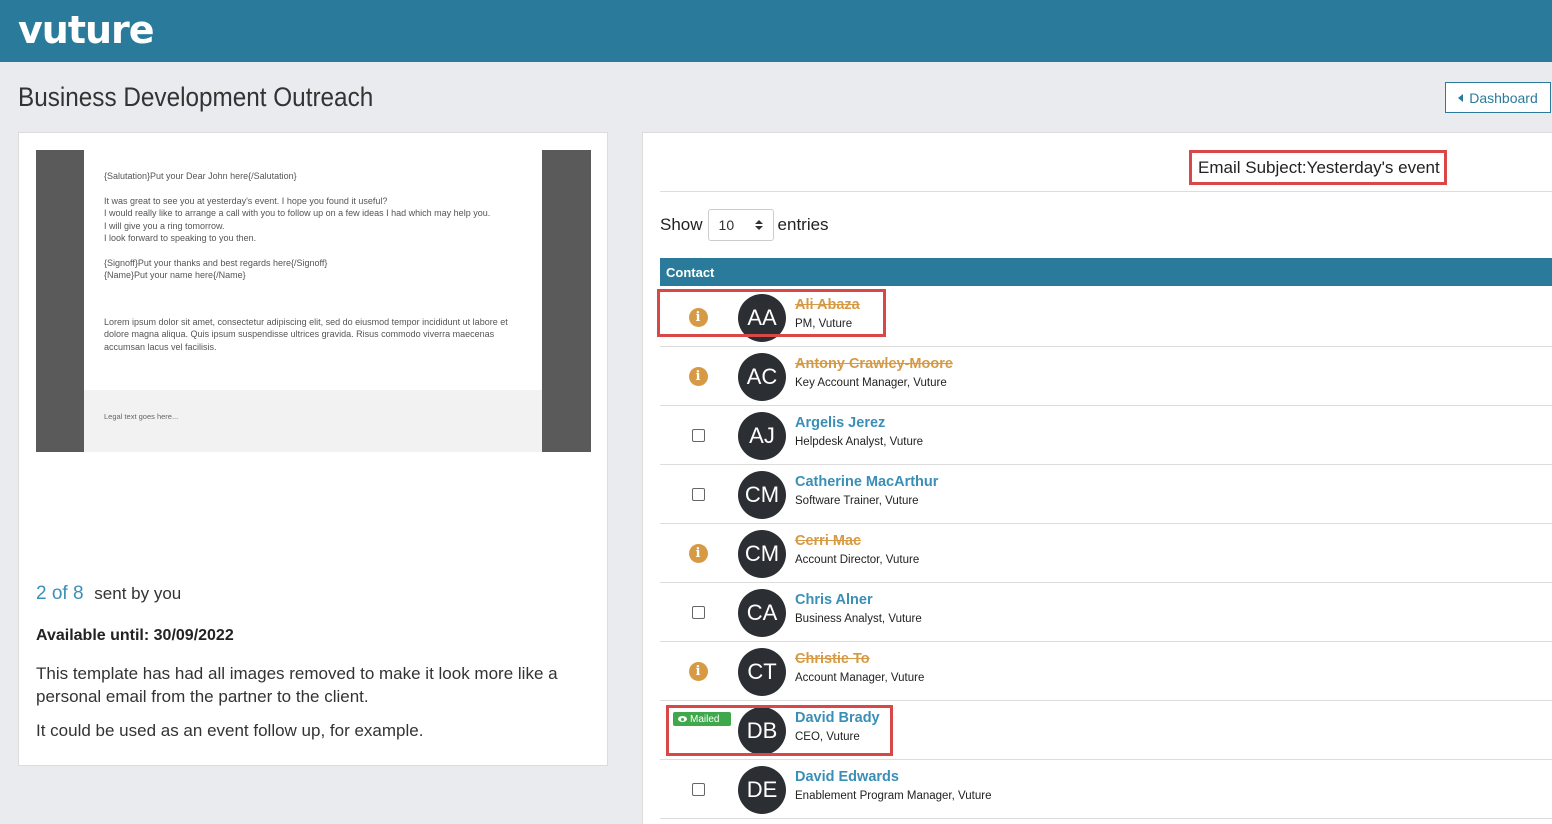  Describe the element at coordinates (803, 224) in the screenshot. I see `entries-label: entries` at that location.